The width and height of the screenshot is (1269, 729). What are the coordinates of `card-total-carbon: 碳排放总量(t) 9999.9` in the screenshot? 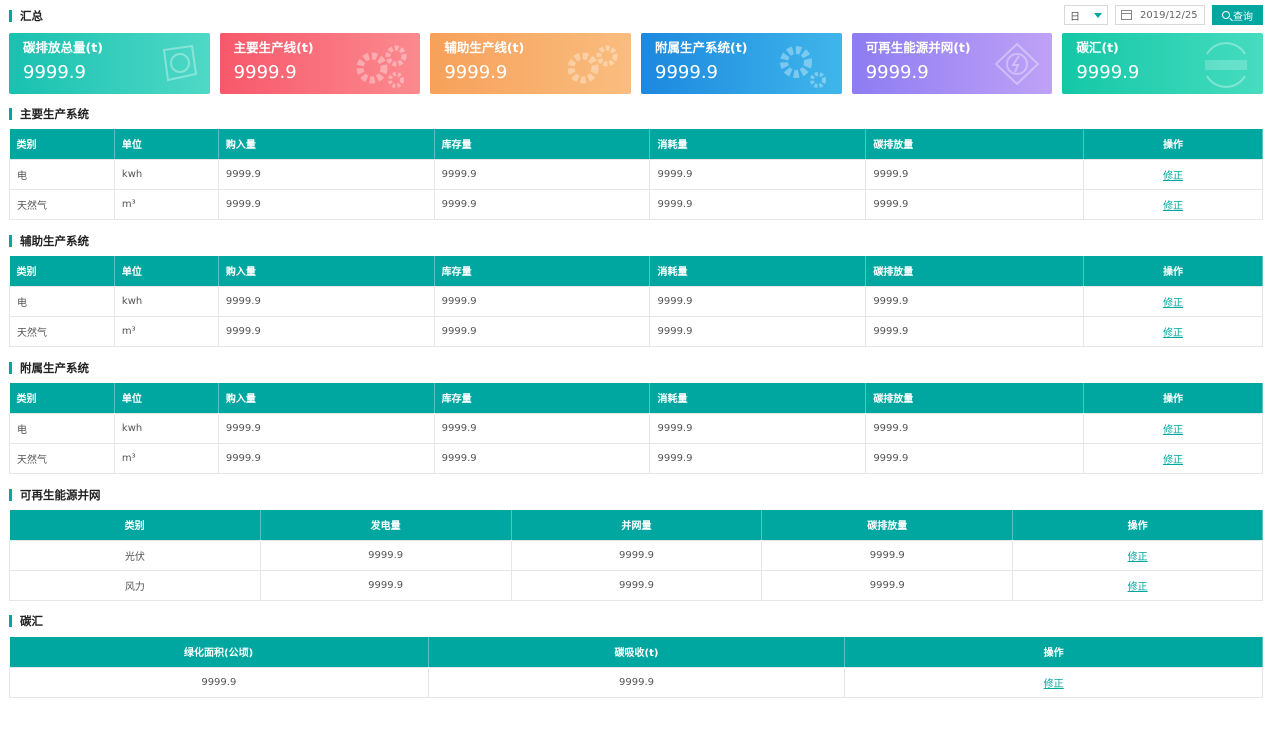 It's located at (109, 63).